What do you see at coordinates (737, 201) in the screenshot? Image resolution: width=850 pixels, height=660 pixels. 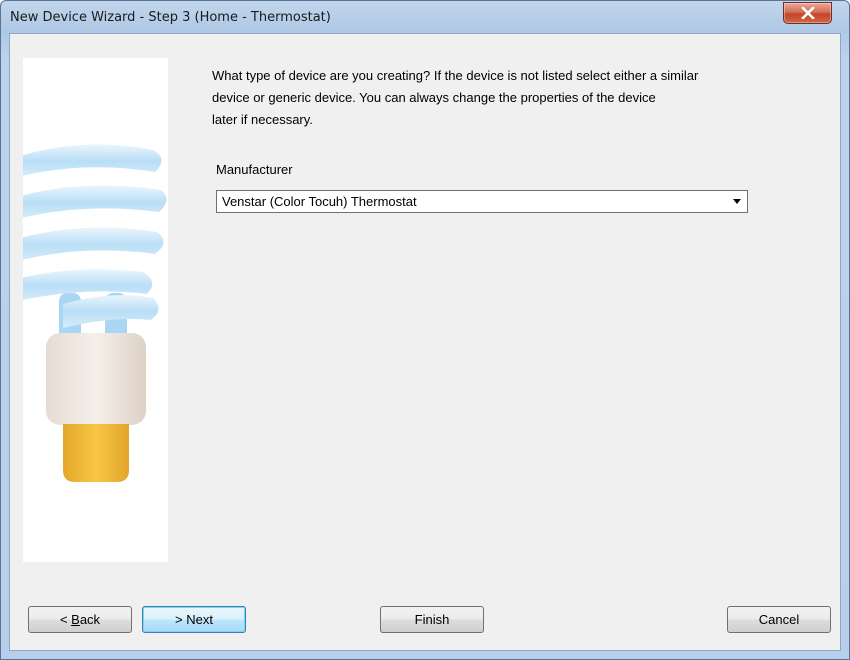 I see `chevron-down-icon` at bounding box center [737, 201].